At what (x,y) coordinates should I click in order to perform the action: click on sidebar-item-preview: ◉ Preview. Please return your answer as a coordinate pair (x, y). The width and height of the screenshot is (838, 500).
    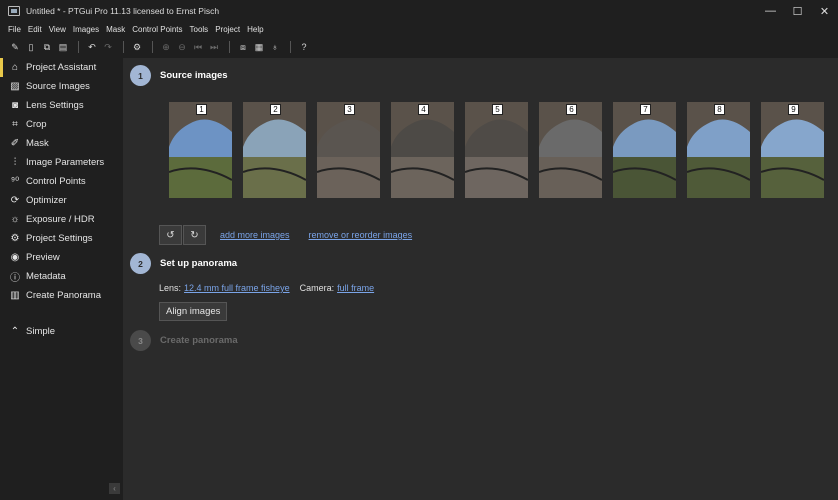
    Looking at the image, I should click on (61, 257).